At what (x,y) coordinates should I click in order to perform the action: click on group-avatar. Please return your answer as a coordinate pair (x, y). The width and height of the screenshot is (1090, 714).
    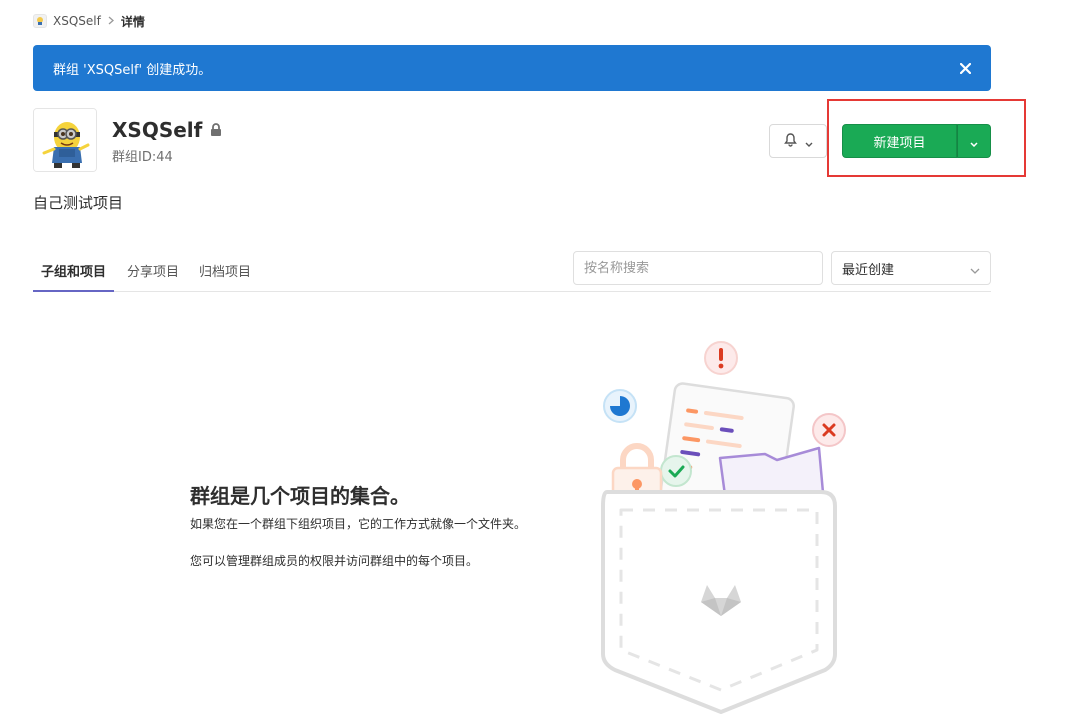
    Looking at the image, I should click on (65, 140).